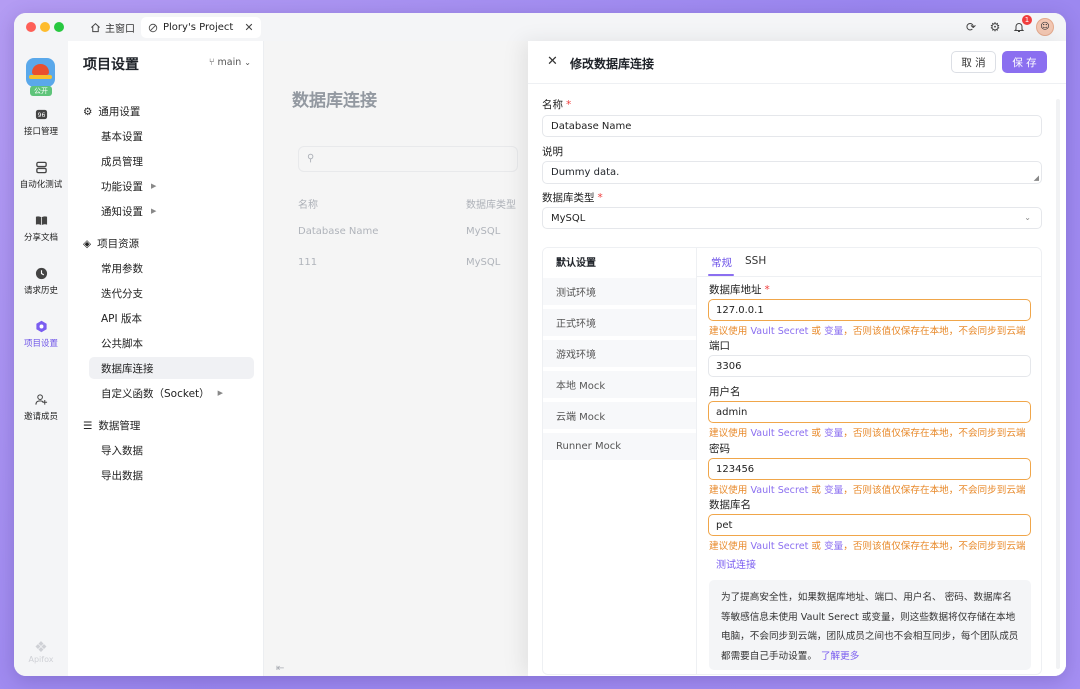 Image resolution: width=1080 pixels, height=689 pixels. Describe the element at coordinates (112, 112) in the screenshot. I see `group-general: ⚙ 通用设置` at that location.